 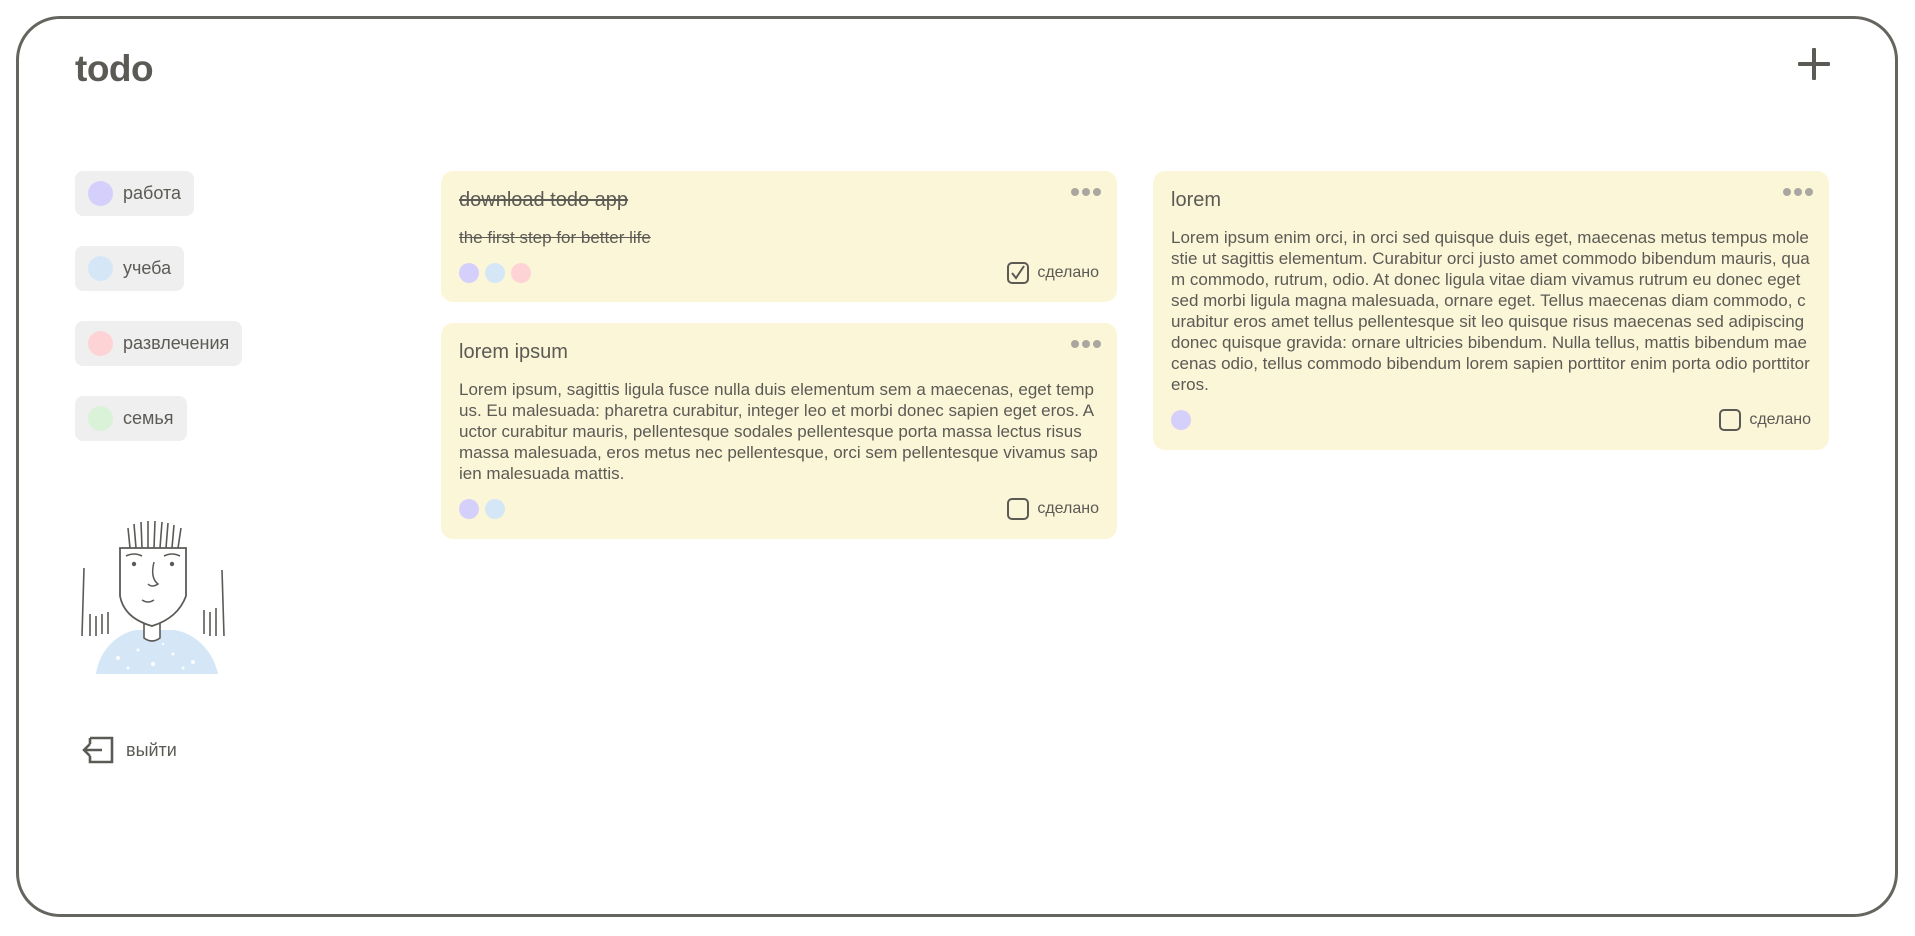 What do you see at coordinates (513, 352) in the screenshot?
I see `card-title: lorem ipsum` at bounding box center [513, 352].